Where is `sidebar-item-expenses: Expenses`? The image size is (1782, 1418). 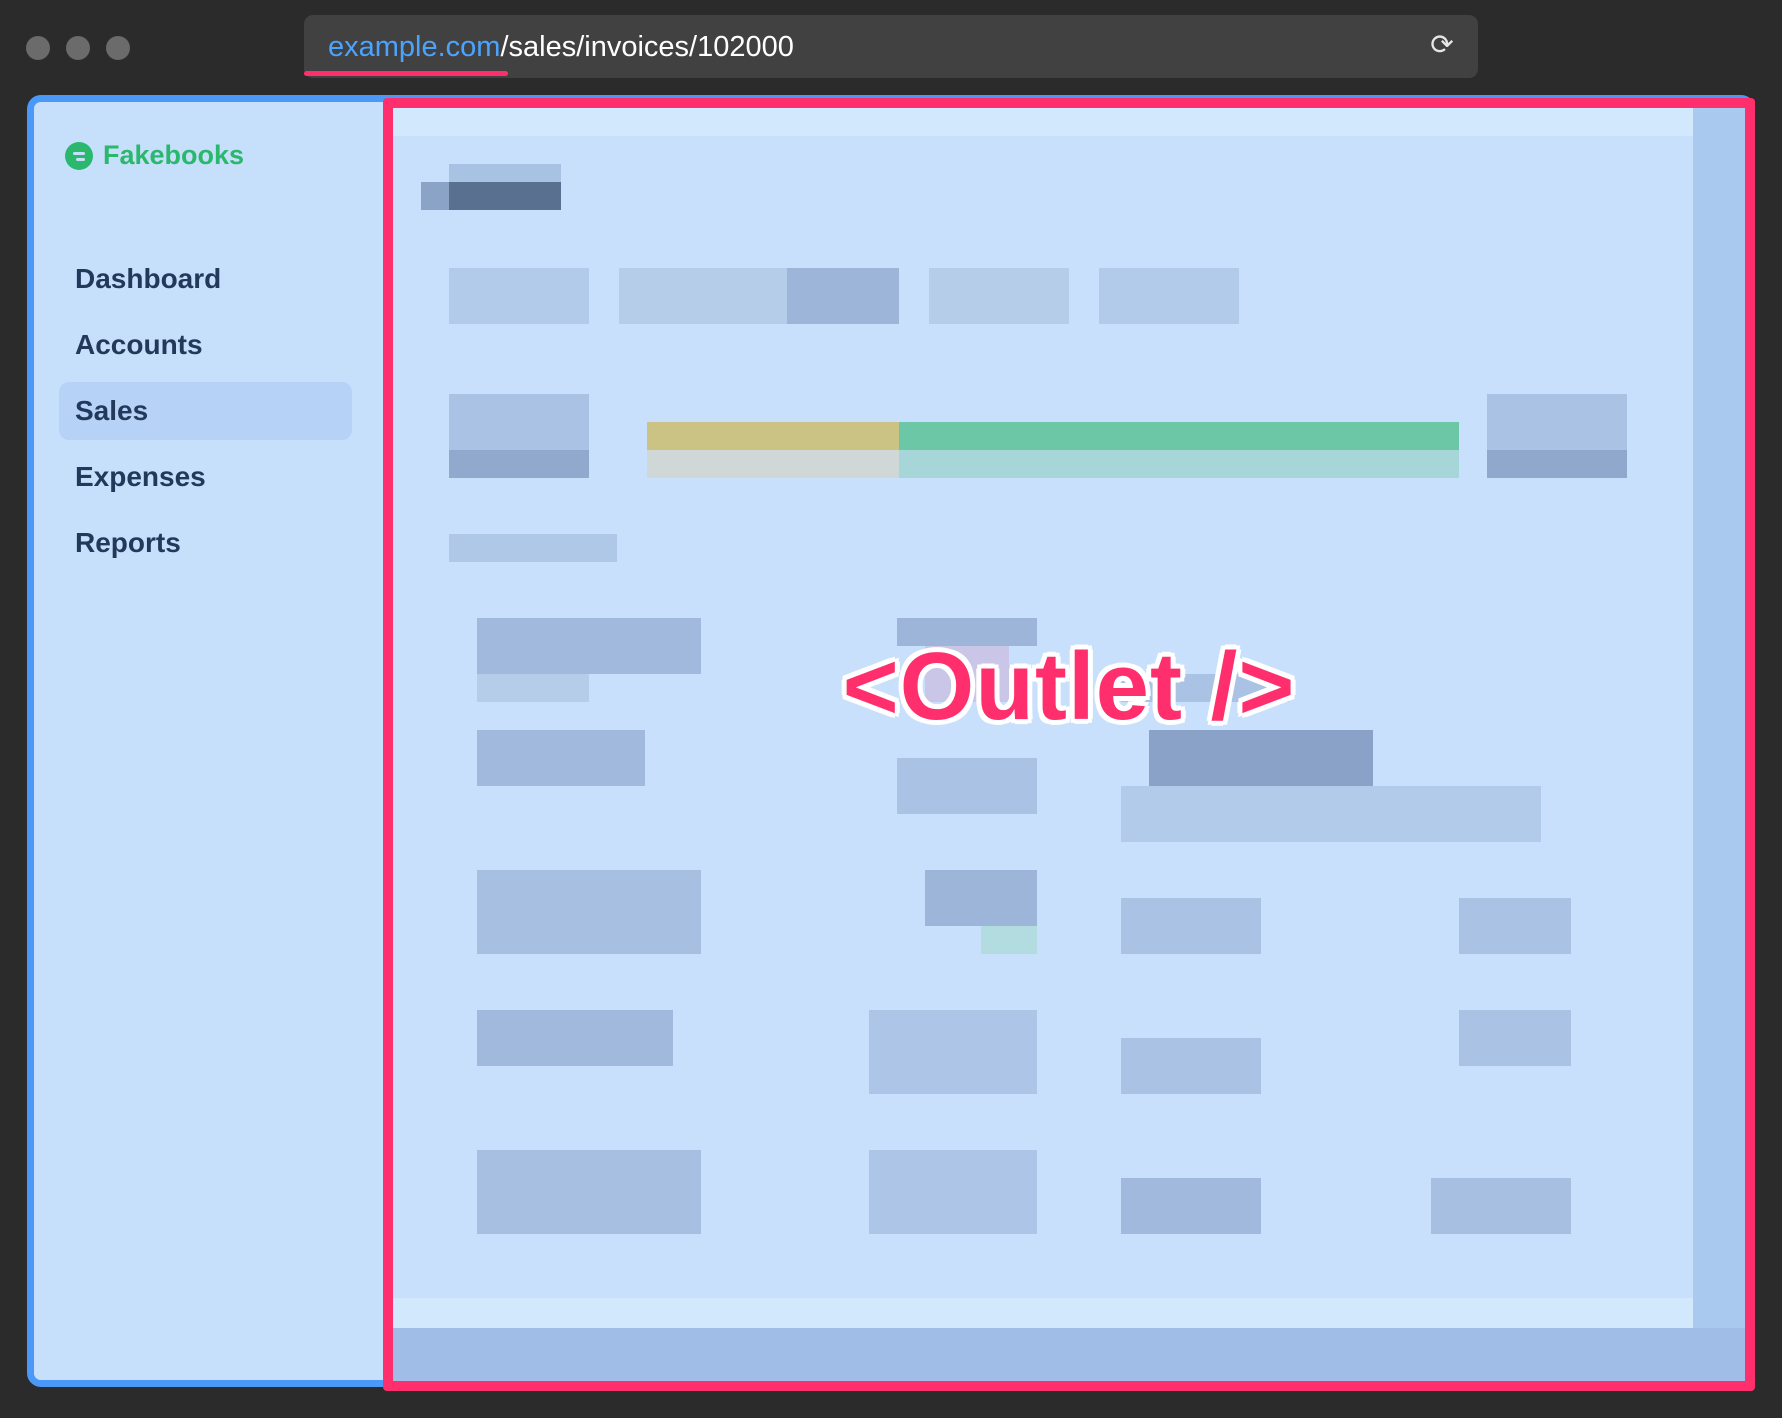 sidebar-item-expenses: Expenses is located at coordinates (205, 477).